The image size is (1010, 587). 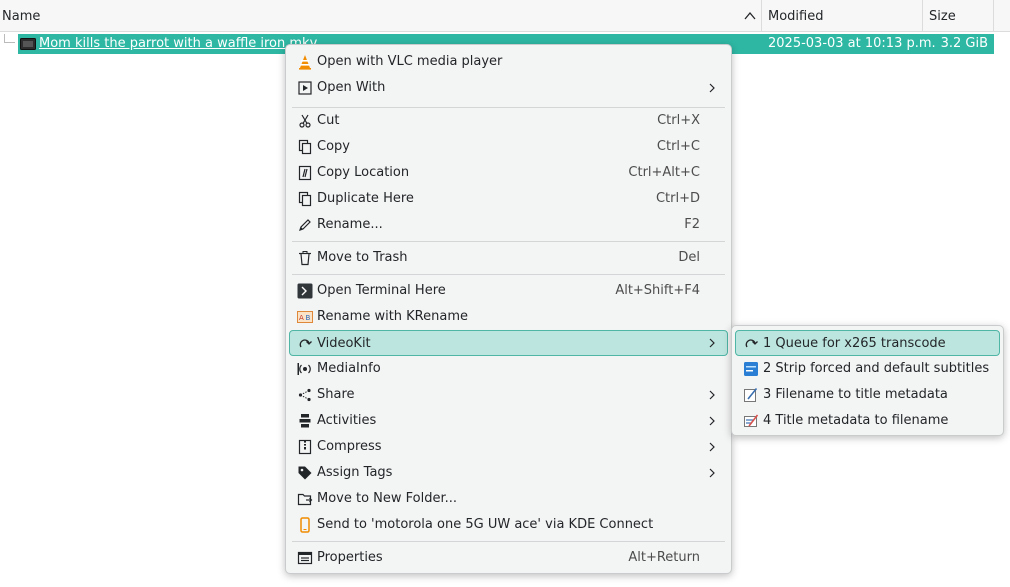 What do you see at coordinates (958, 16) in the screenshot?
I see `column-size: Size` at bounding box center [958, 16].